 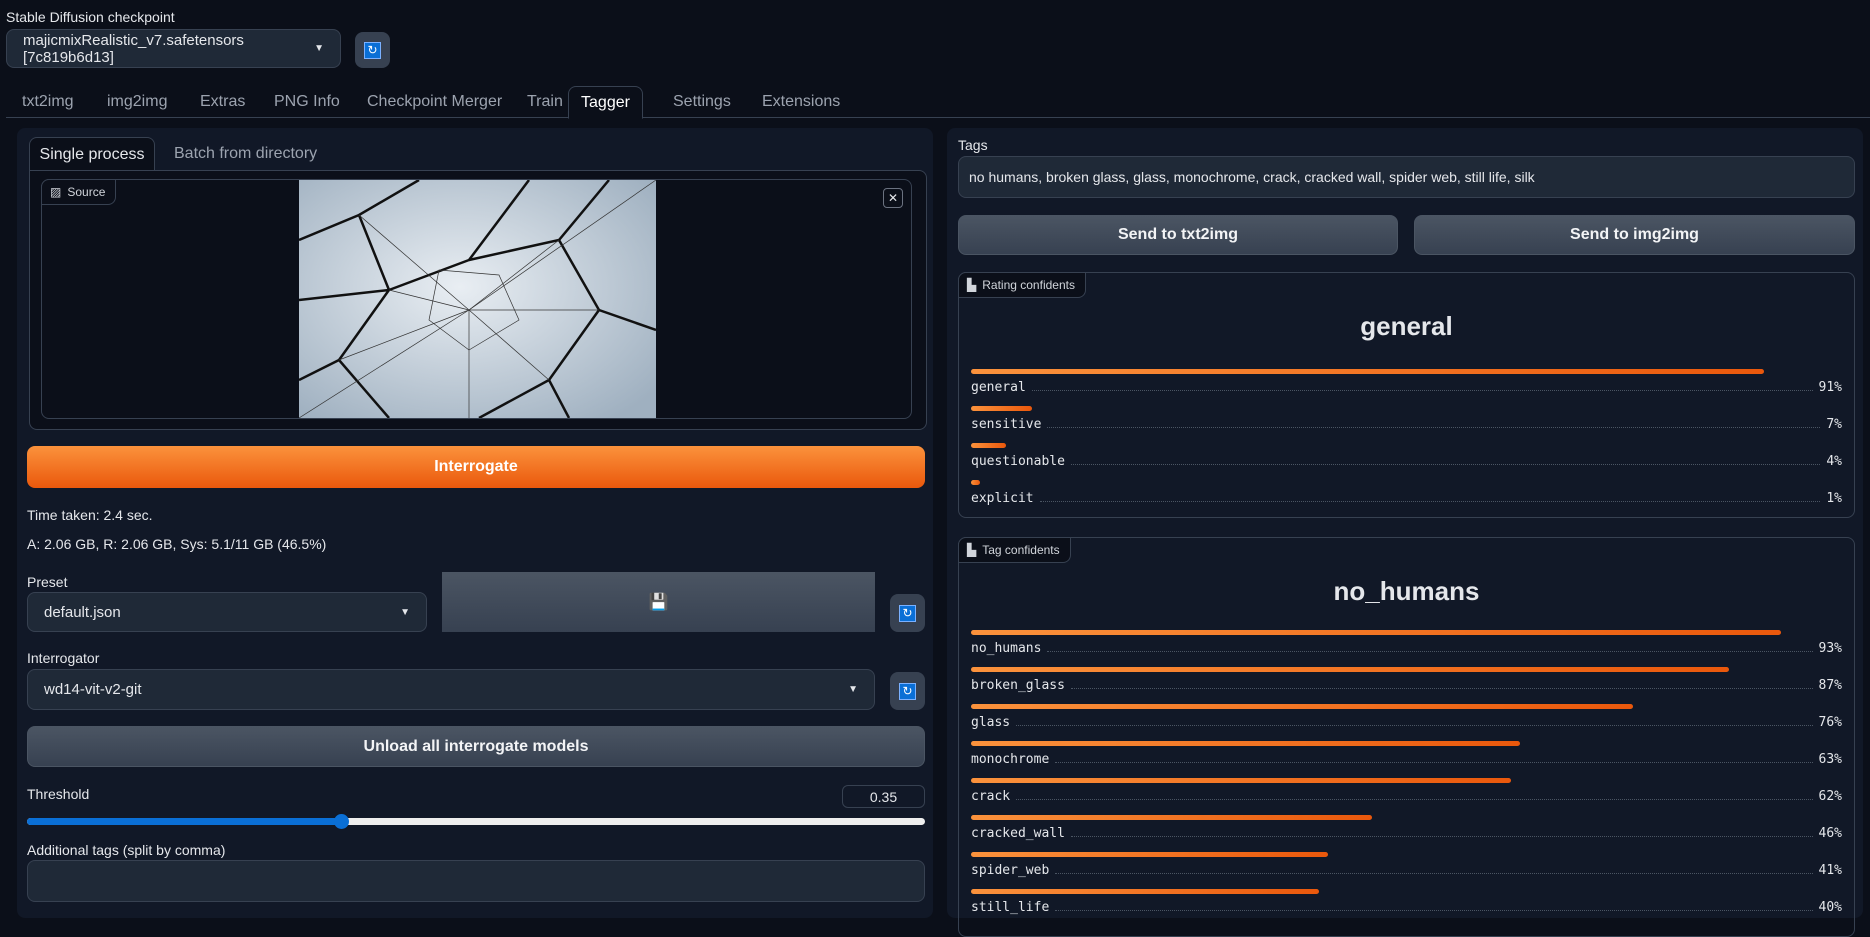 What do you see at coordinates (307, 102) in the screenshot?
I see `tab-png-info: PNG Info` at bounding box center [307, 102].